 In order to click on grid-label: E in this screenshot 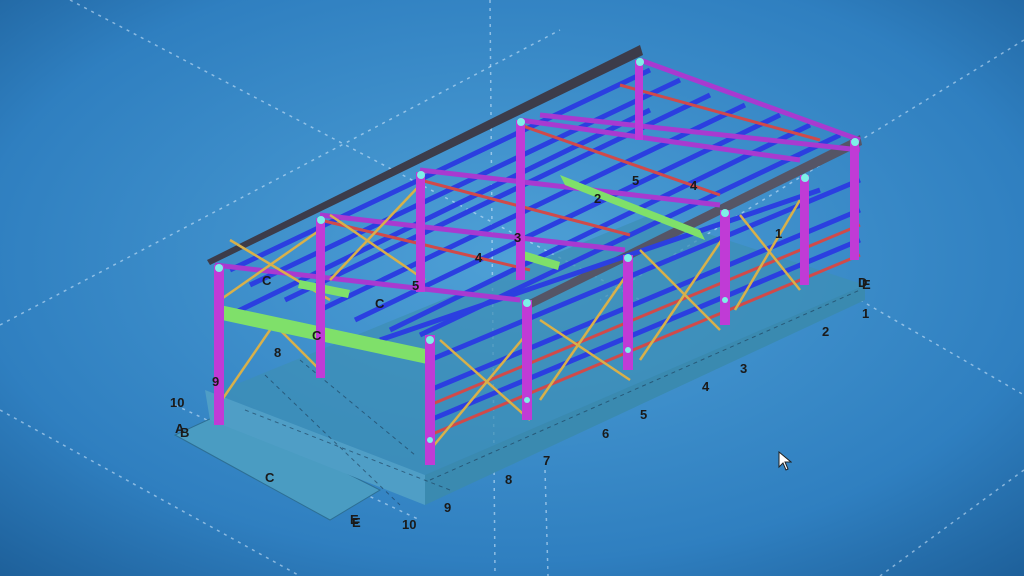, I will do `click(354, 519)`.